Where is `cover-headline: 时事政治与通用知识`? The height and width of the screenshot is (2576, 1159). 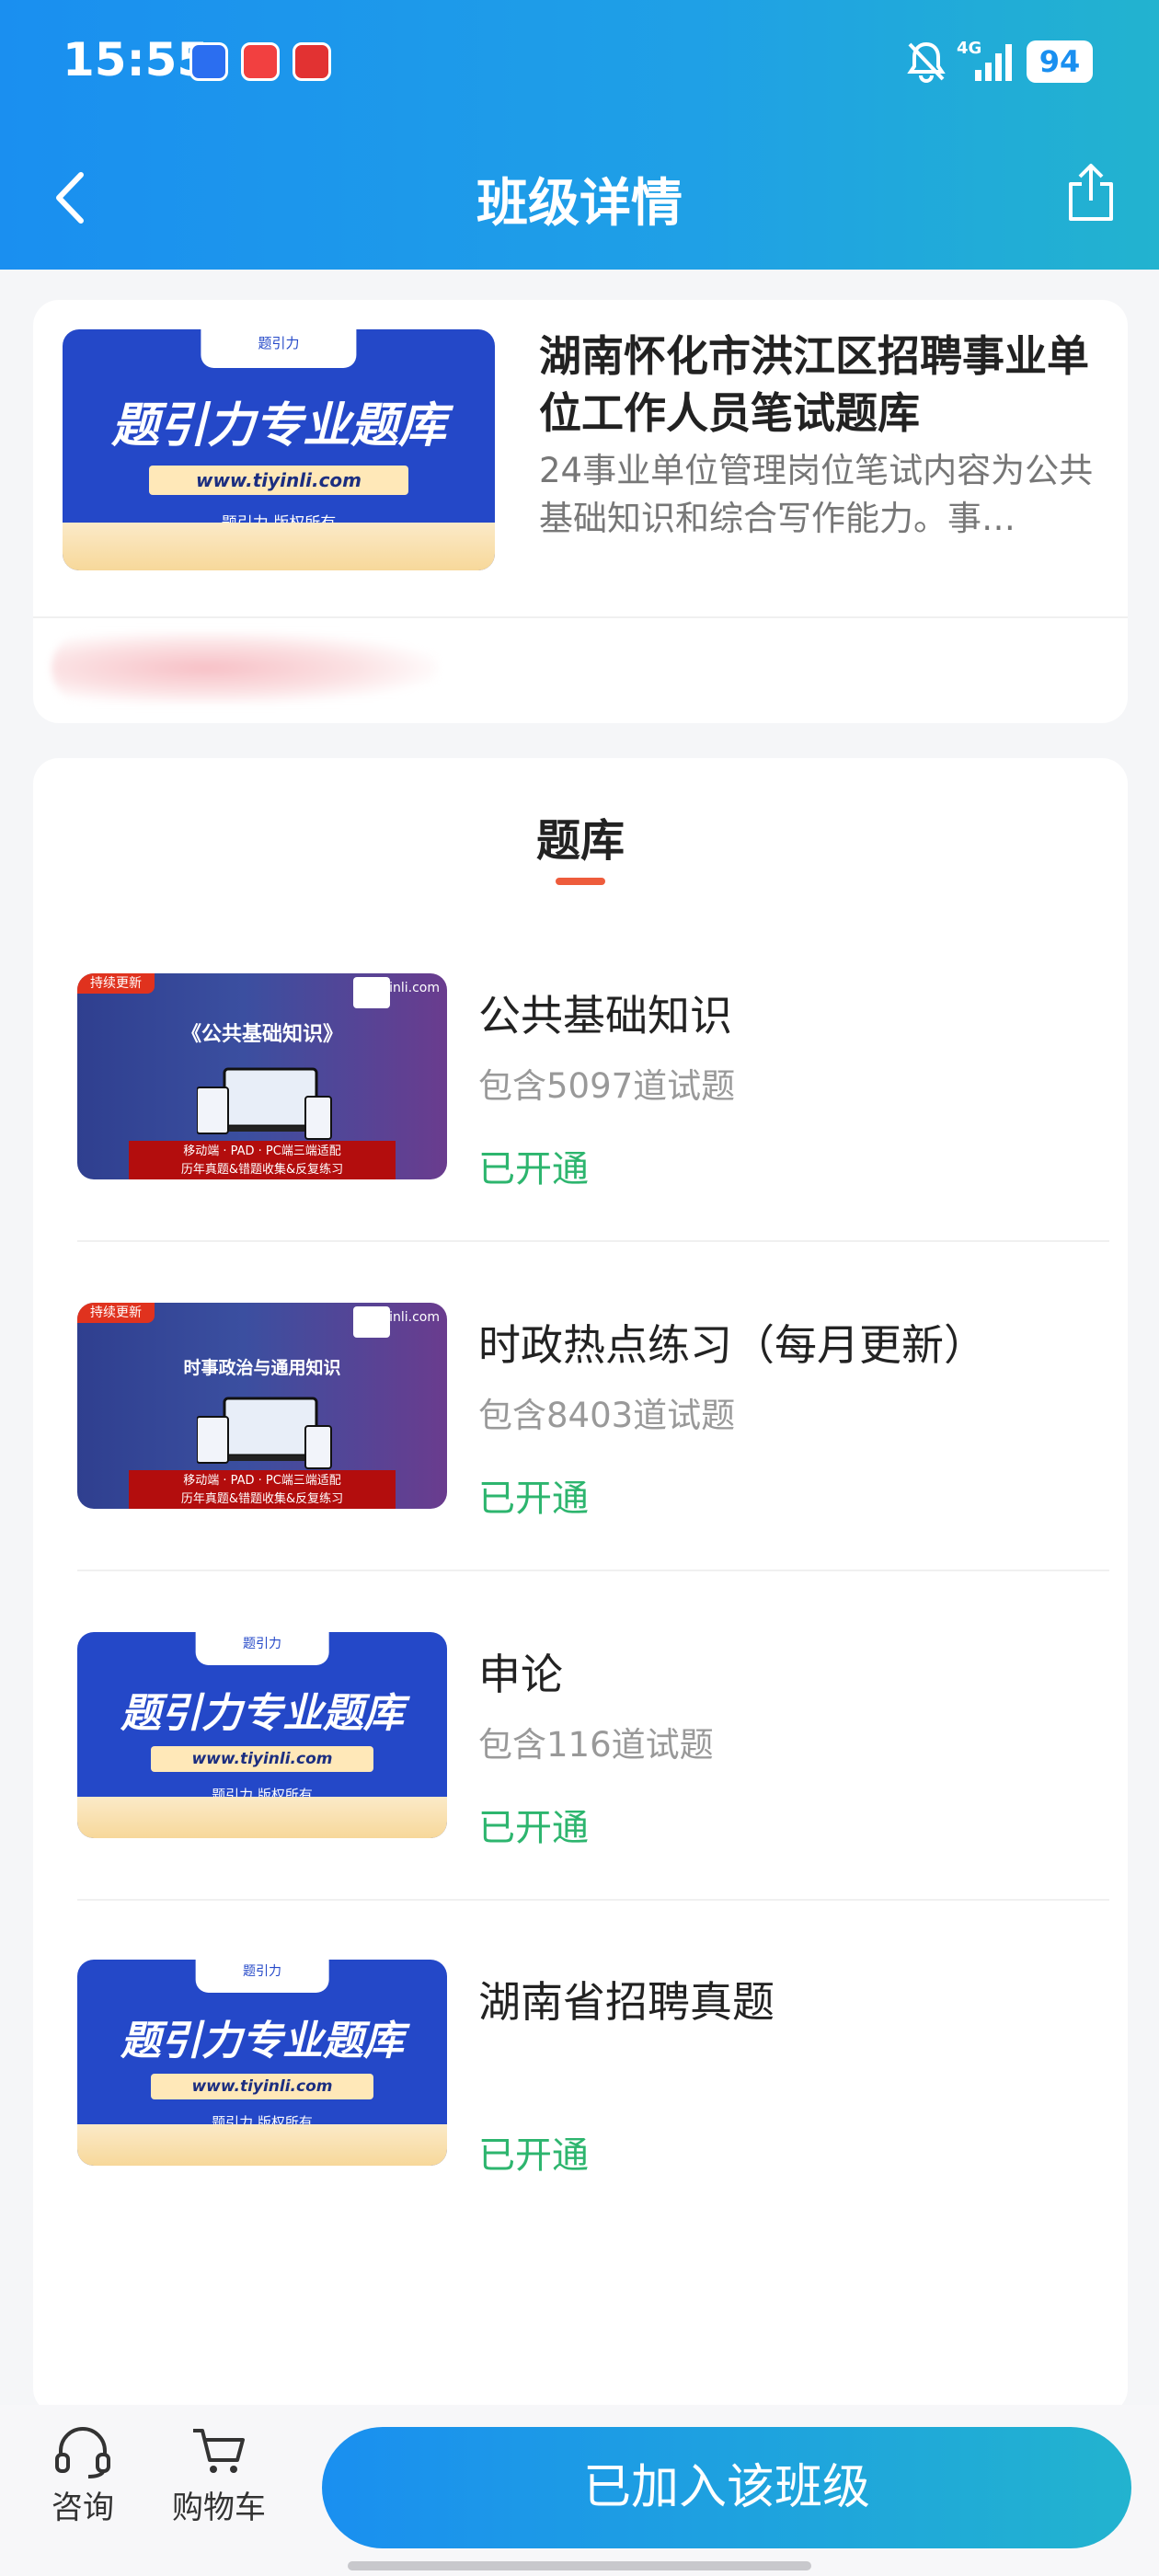
cover-headline: 时事政治与通用知识 is located at coordinates (262, 1368).